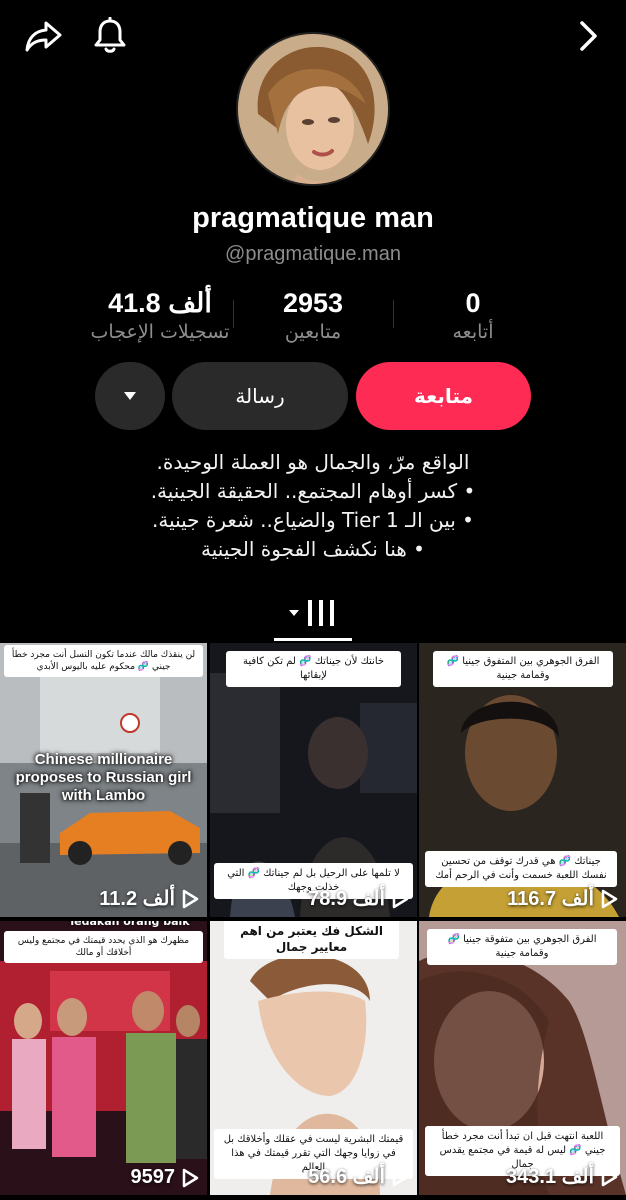 Image resolution: width=626 pixels, height=1200 pixels. I want to click on view-count: 343.1 ألف, so click(562, 1176).